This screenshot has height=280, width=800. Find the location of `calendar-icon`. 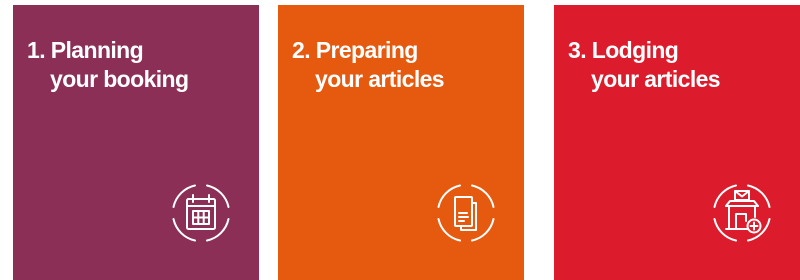

calendar-icon is located at coordinates (201, 213).